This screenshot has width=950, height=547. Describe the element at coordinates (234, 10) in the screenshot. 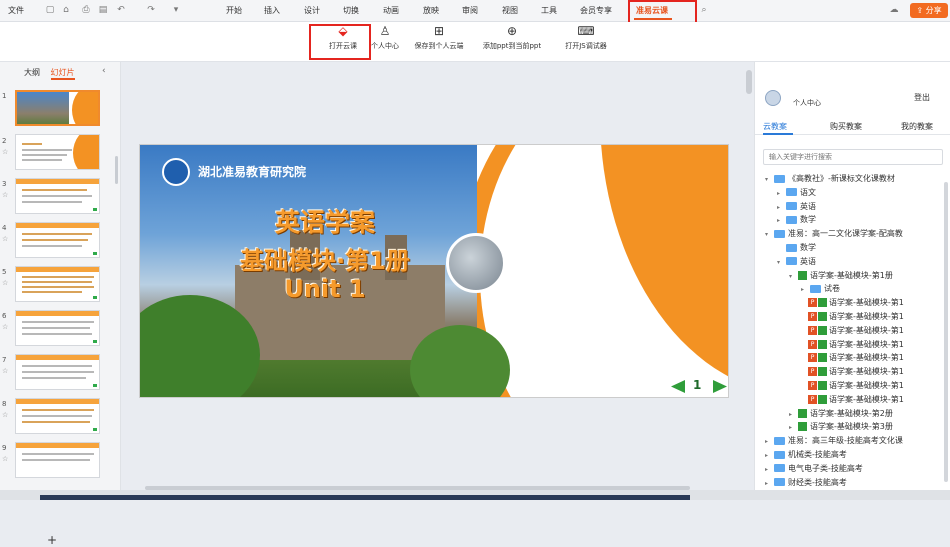

I see `tab-home: 开始` at that location.